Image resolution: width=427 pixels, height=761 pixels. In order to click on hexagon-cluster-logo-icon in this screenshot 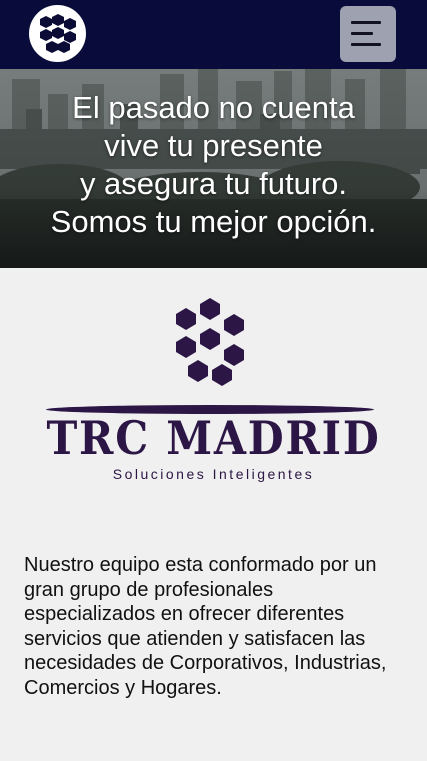, I will do `click(58, 33)`.